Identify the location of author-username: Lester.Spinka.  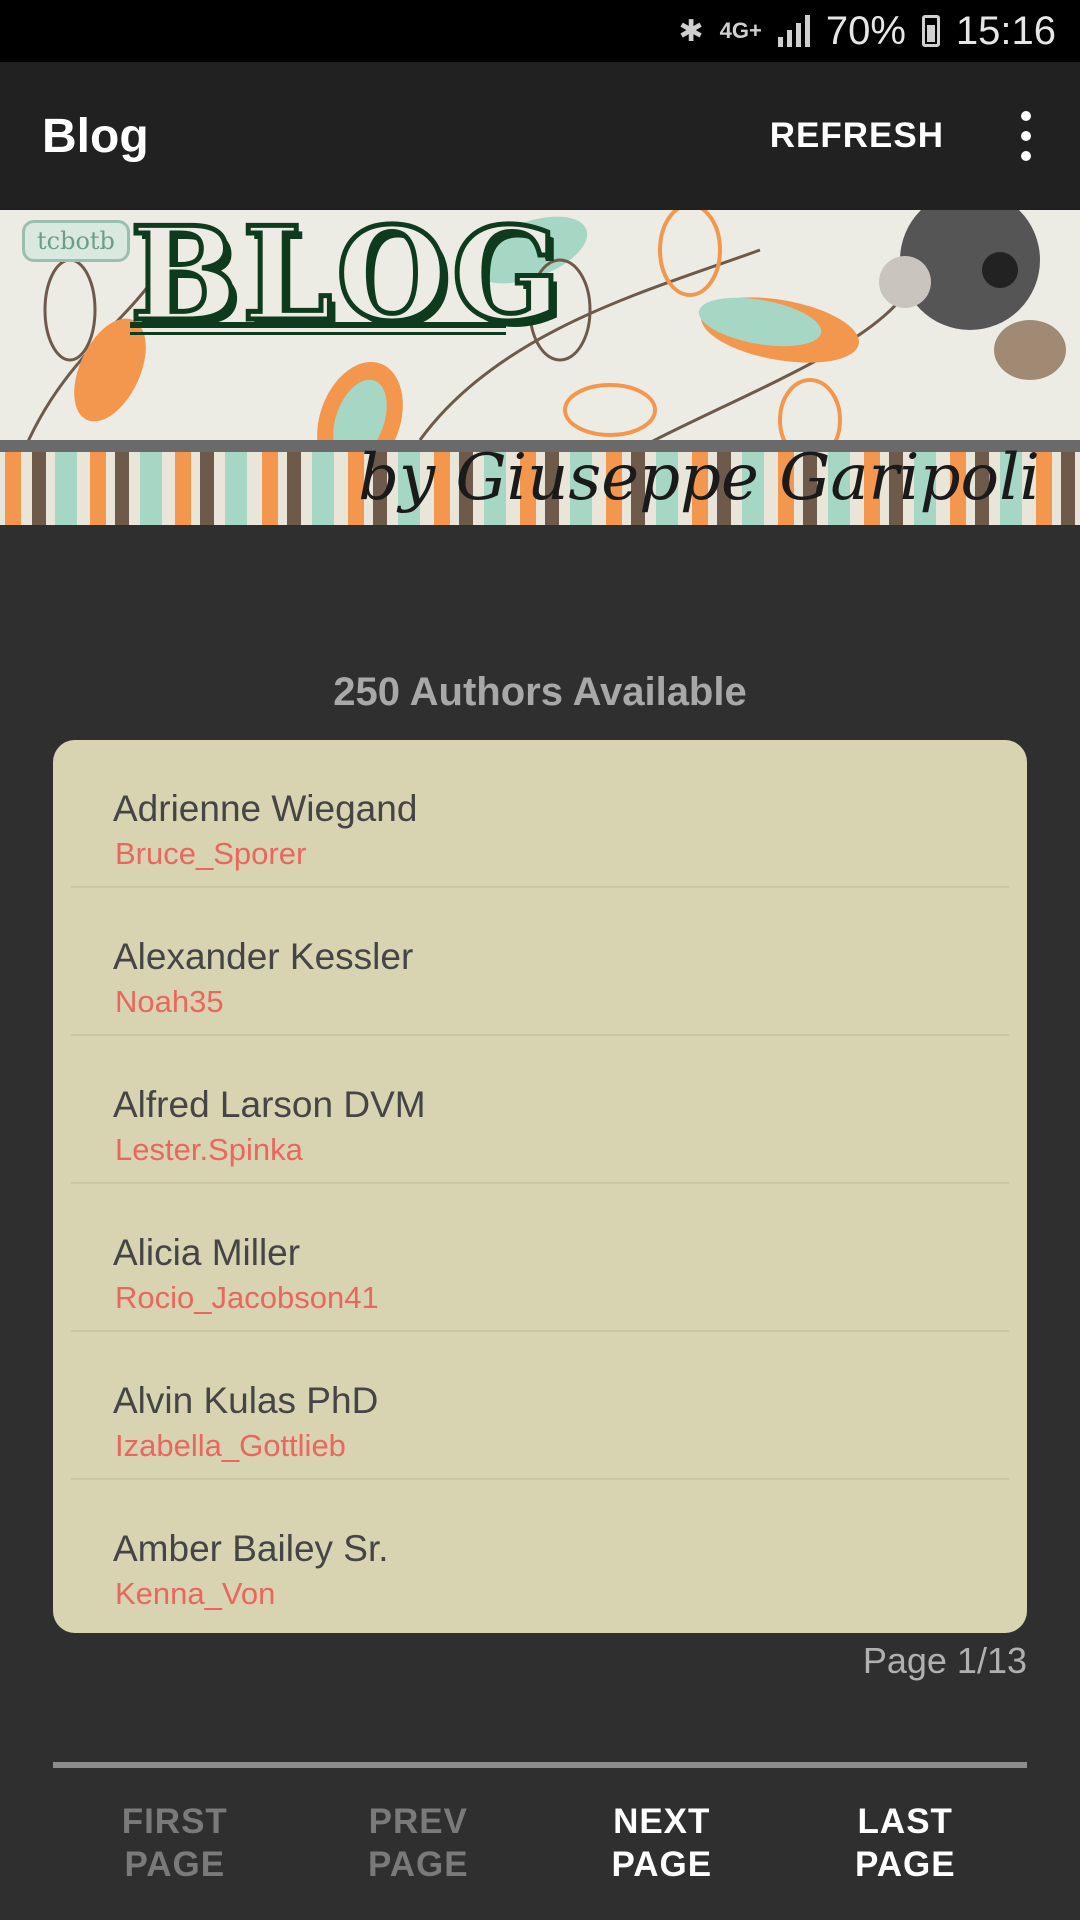
(209, 1149).